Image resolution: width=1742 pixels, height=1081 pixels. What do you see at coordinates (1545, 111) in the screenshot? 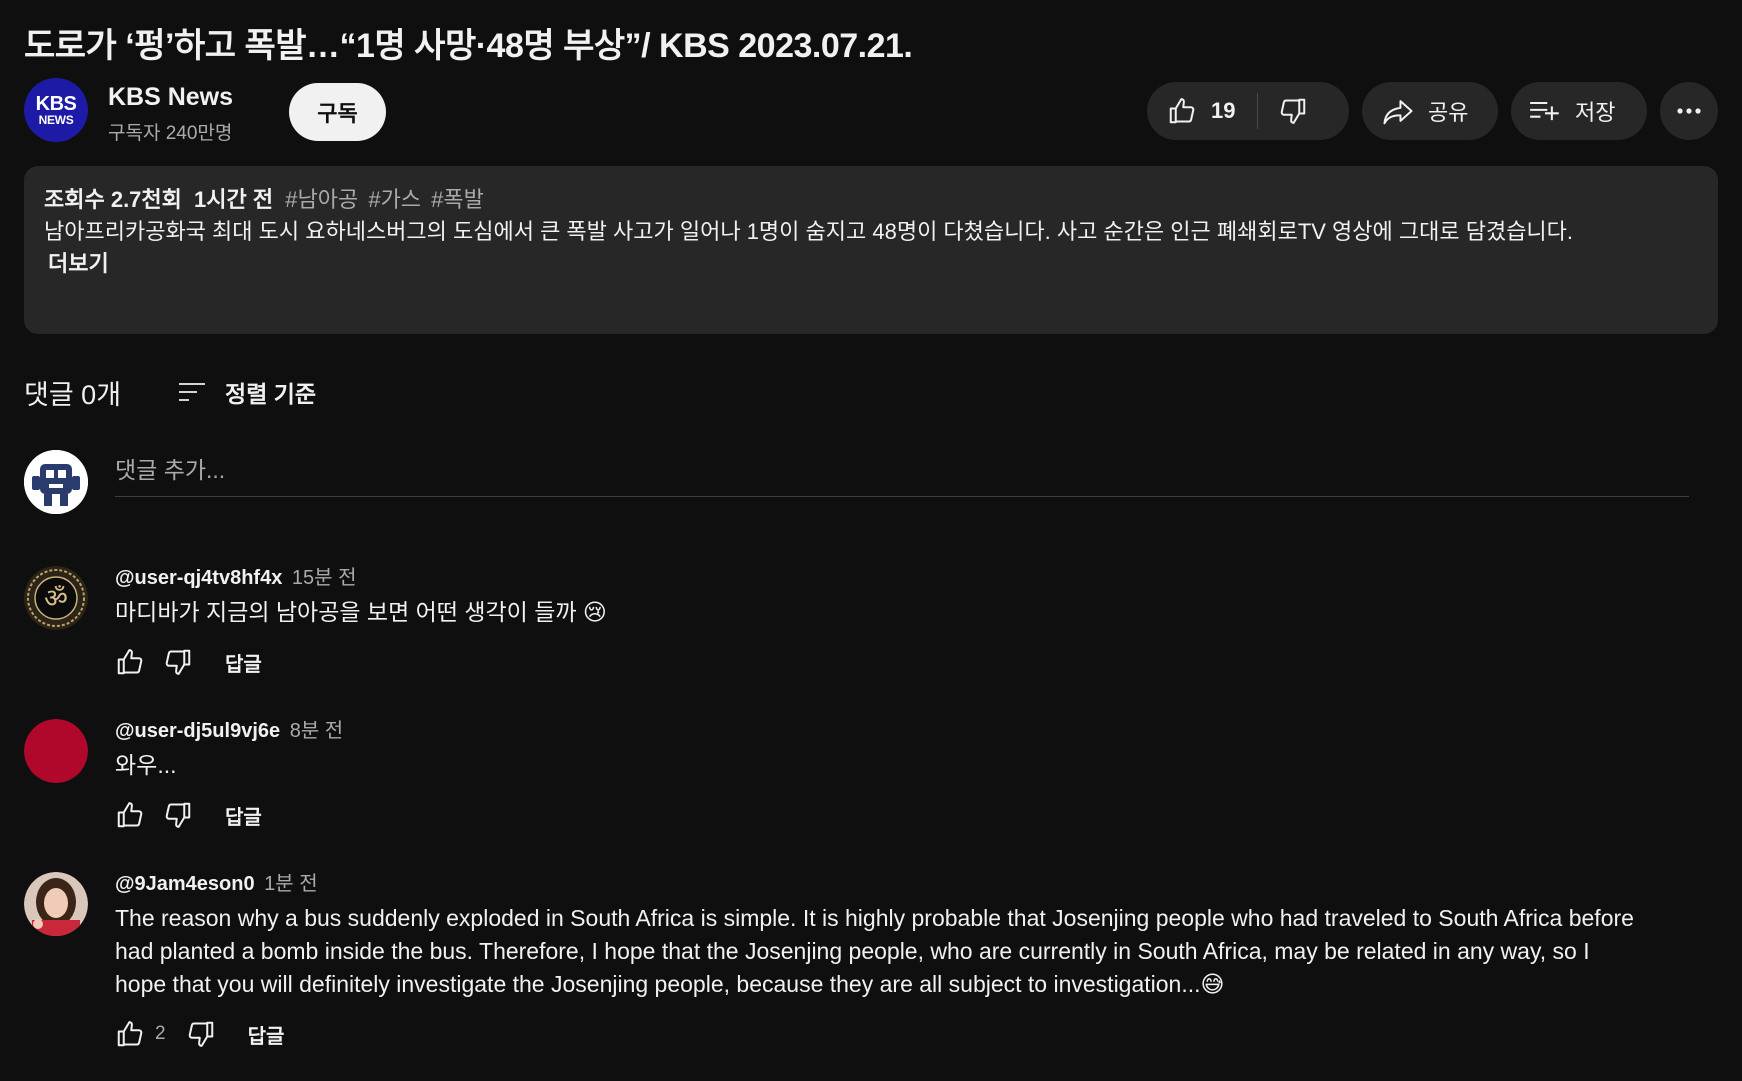
I see `save-playlist-icon` at bounding box center [1545, 111].